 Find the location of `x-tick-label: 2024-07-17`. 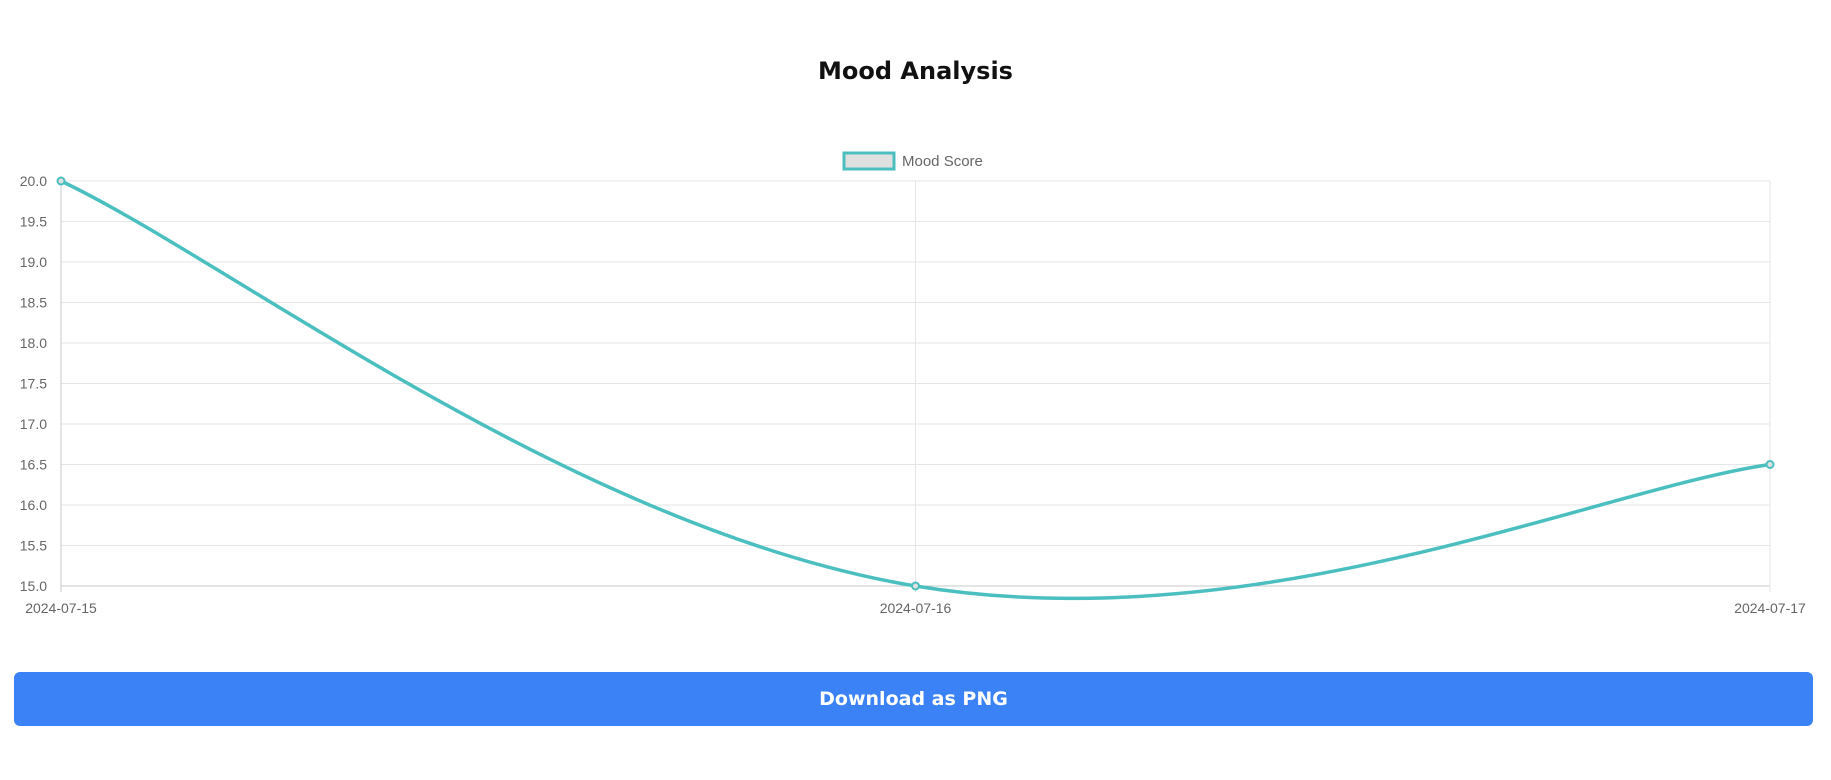

x-tick-label: 2024-07-17 is located at coordinates (1770, 608).